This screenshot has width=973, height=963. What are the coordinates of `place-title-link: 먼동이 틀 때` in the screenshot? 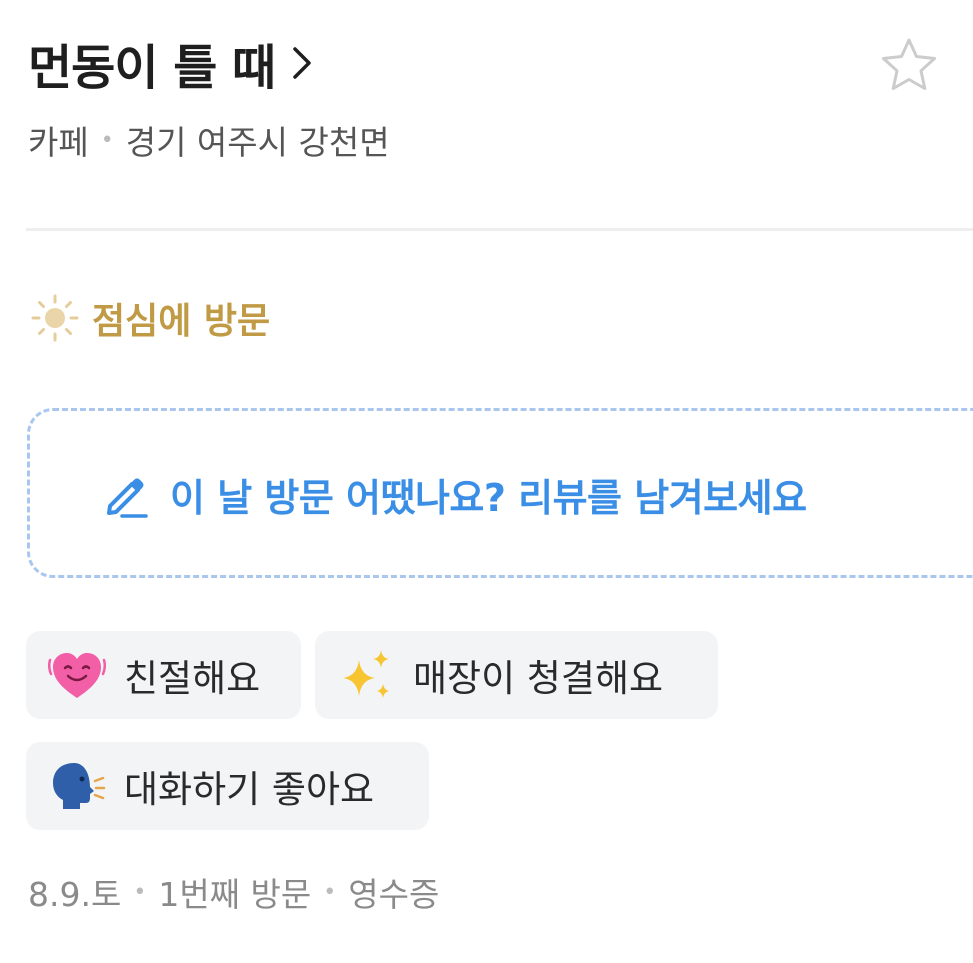 It's located at (500, 63).